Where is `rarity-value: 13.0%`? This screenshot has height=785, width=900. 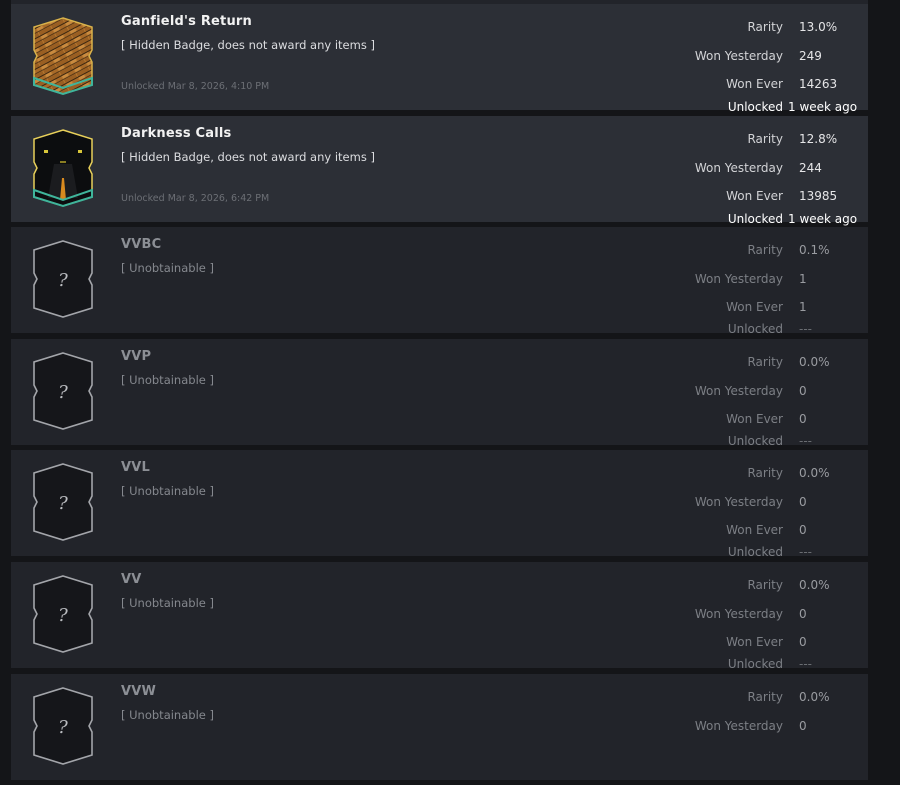
rarity-value: 13.0% is located at coordinates (818, 27).